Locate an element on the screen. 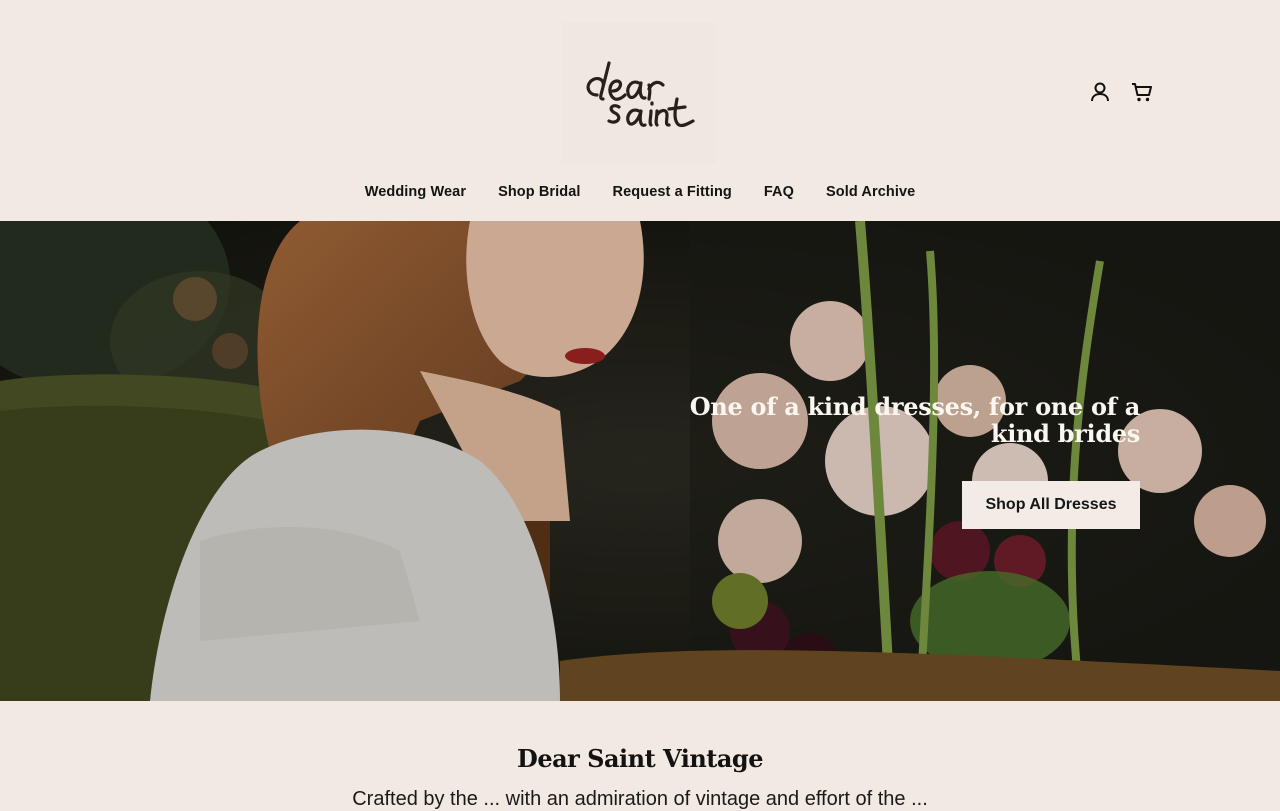 This screenshot has height=811, width=1280. nav-item-shop-bridal: Shop Bridal is located at coordinates (539, 192).